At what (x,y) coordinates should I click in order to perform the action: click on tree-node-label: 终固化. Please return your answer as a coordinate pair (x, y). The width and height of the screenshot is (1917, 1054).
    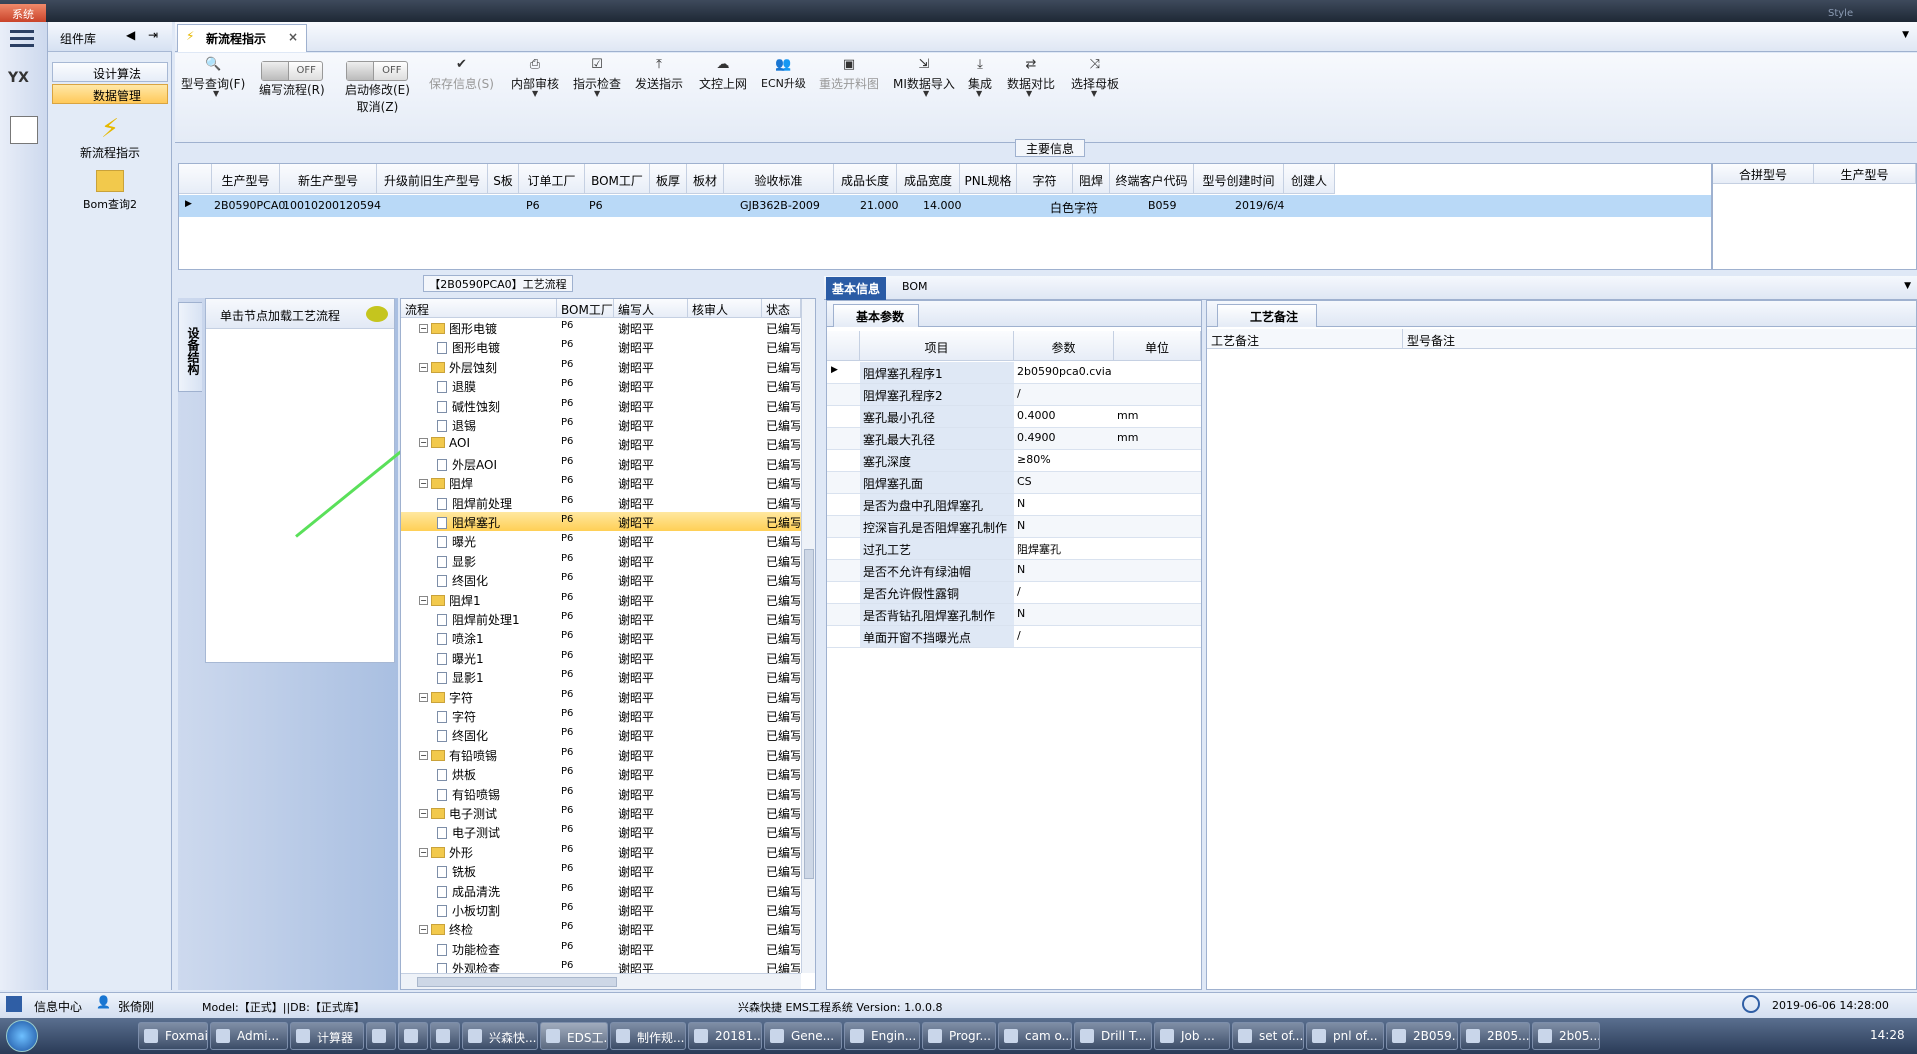
    Looking at the image, I should click on (496, 580).